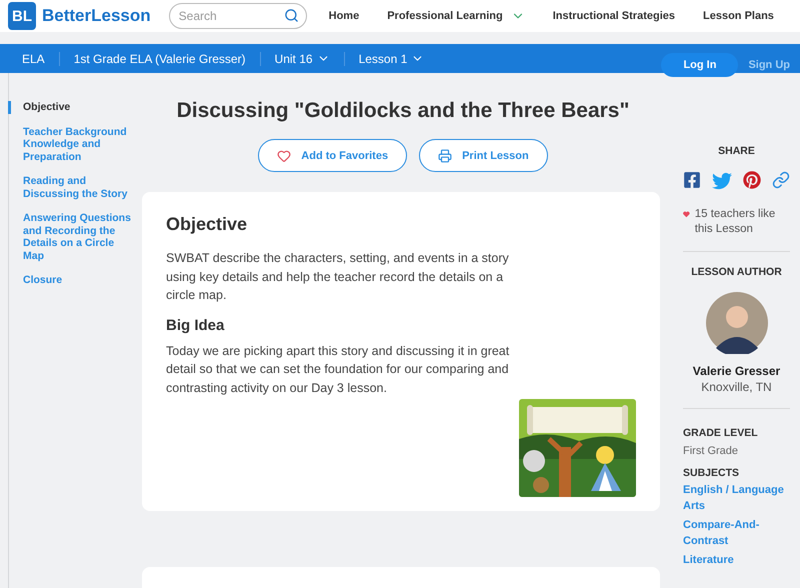 This screenshot has height=588, width=800. I want to click on pinterest-icon, so click(752, 180).